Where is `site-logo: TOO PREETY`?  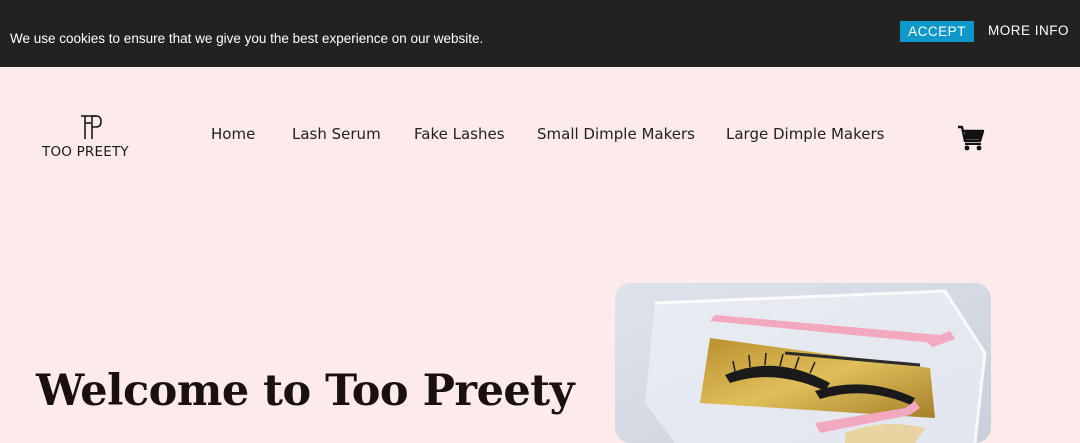
site-logo: TOO PREETY is located at coordinates (92, 139).